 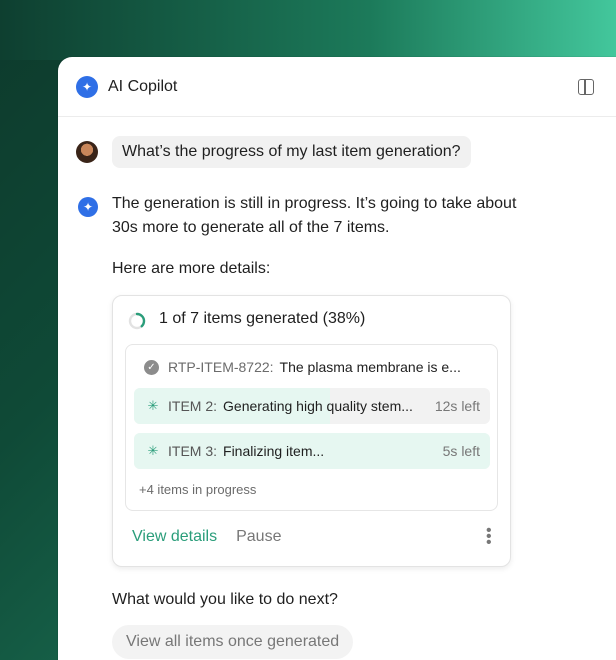 I want to click on item-code: RTP-ITEM-8722:, so click(x=221, y=367).